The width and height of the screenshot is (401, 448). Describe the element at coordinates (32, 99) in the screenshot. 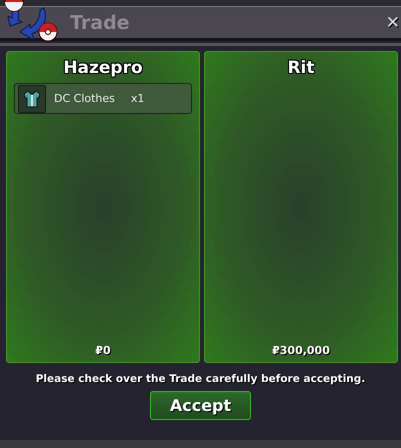

I see `clothes-icon` at that location.